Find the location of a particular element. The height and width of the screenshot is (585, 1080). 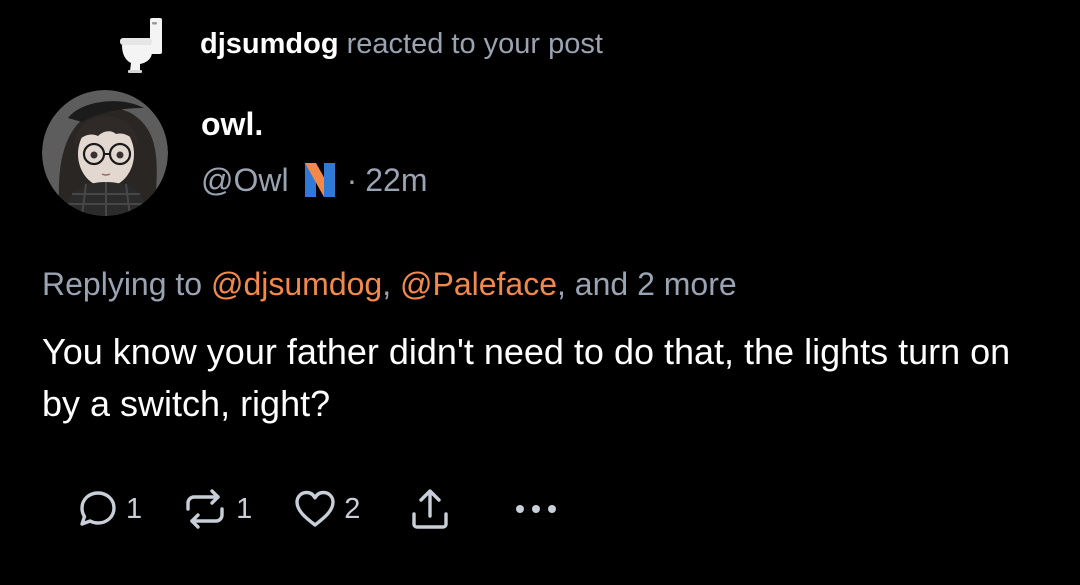

post-actions: 1 1 2 is located at coordinates (318, 509).